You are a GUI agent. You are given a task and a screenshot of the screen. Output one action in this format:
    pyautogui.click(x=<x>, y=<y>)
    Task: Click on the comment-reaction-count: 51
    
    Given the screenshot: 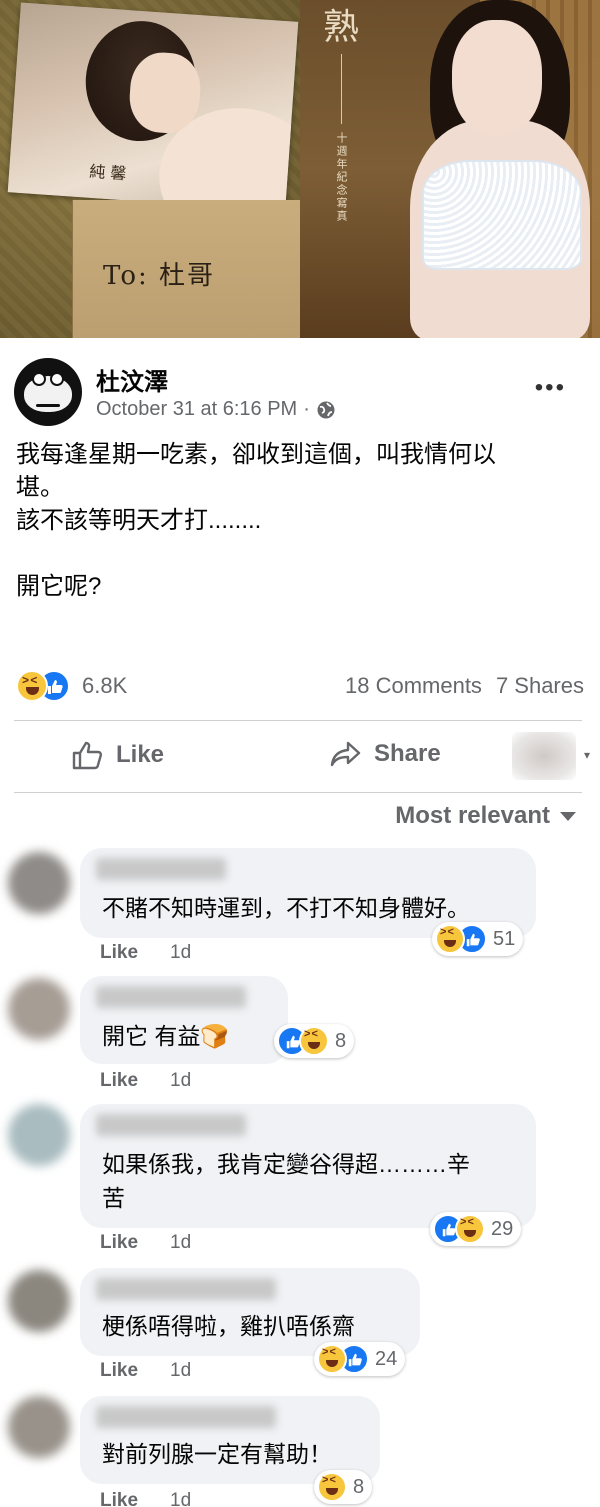 What is the action you would take?
    pyautogui.click(x=504, y=938)
    